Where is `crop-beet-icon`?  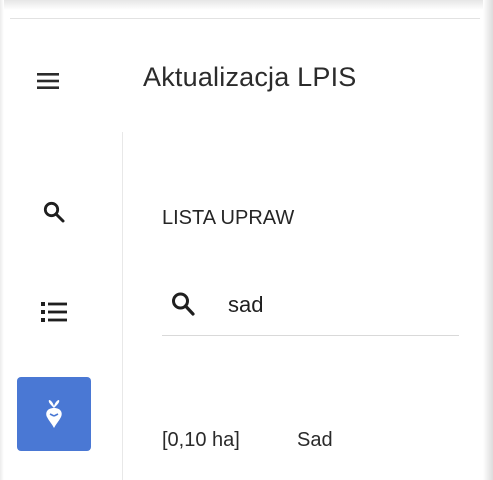
crop-beet-icon is located at coordinates (54, 414).